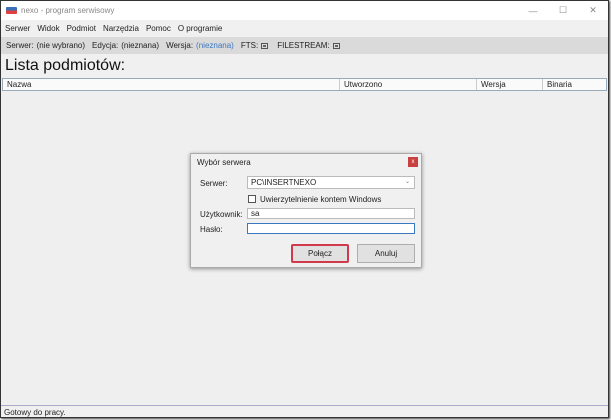 This screenshot has width=611, height=420. What do you see at coordinates (121, 28) in the screenshot?
I see `menu-narzedzia: Narzędzia` at bounding box center [121, 28].